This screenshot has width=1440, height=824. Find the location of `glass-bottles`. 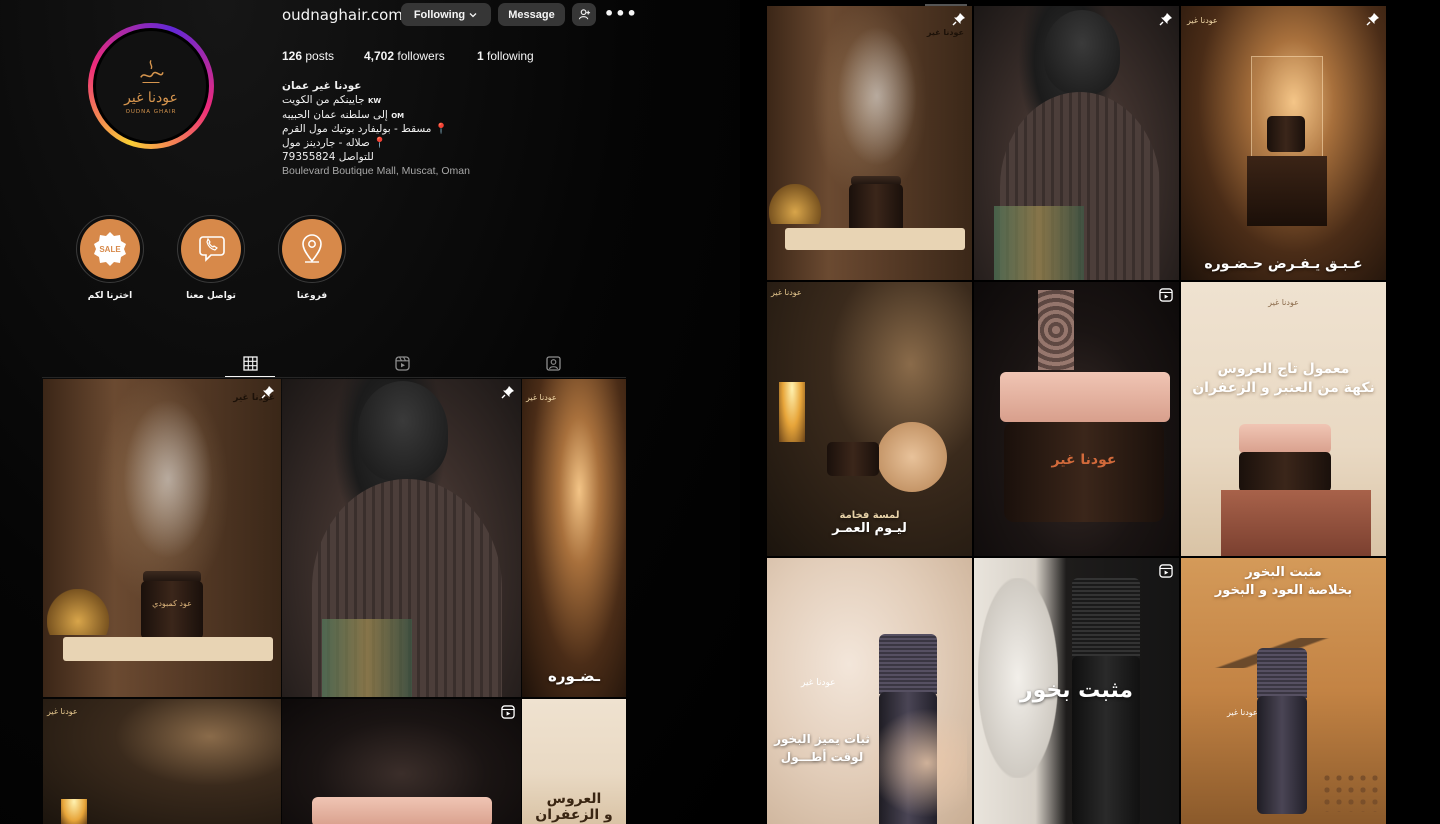

glass-bottles is located at coordinates (1039, 243).